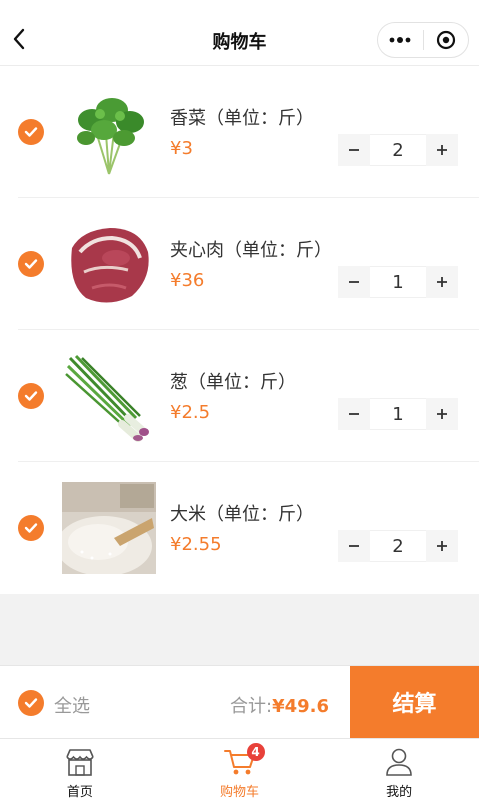 The image size is (479, 801). I want to click on tab-cart: 4 购物车, so click(240, 770).